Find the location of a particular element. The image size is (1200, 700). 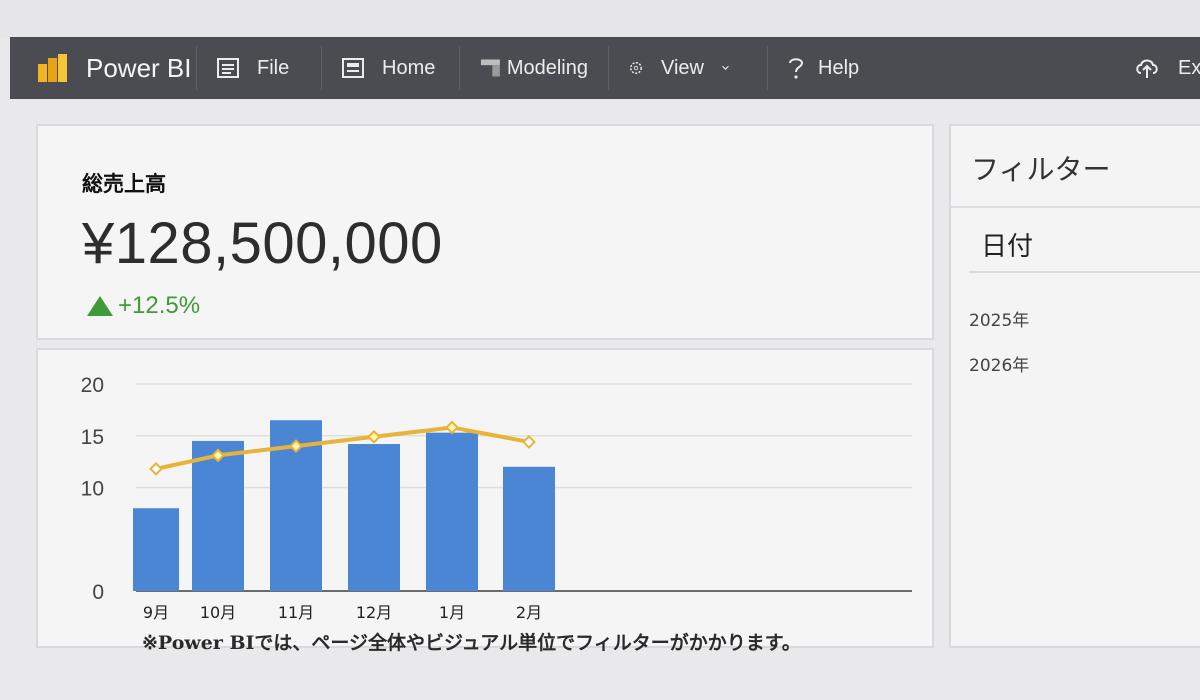

file-label: File is located at coordinates (273, 67).